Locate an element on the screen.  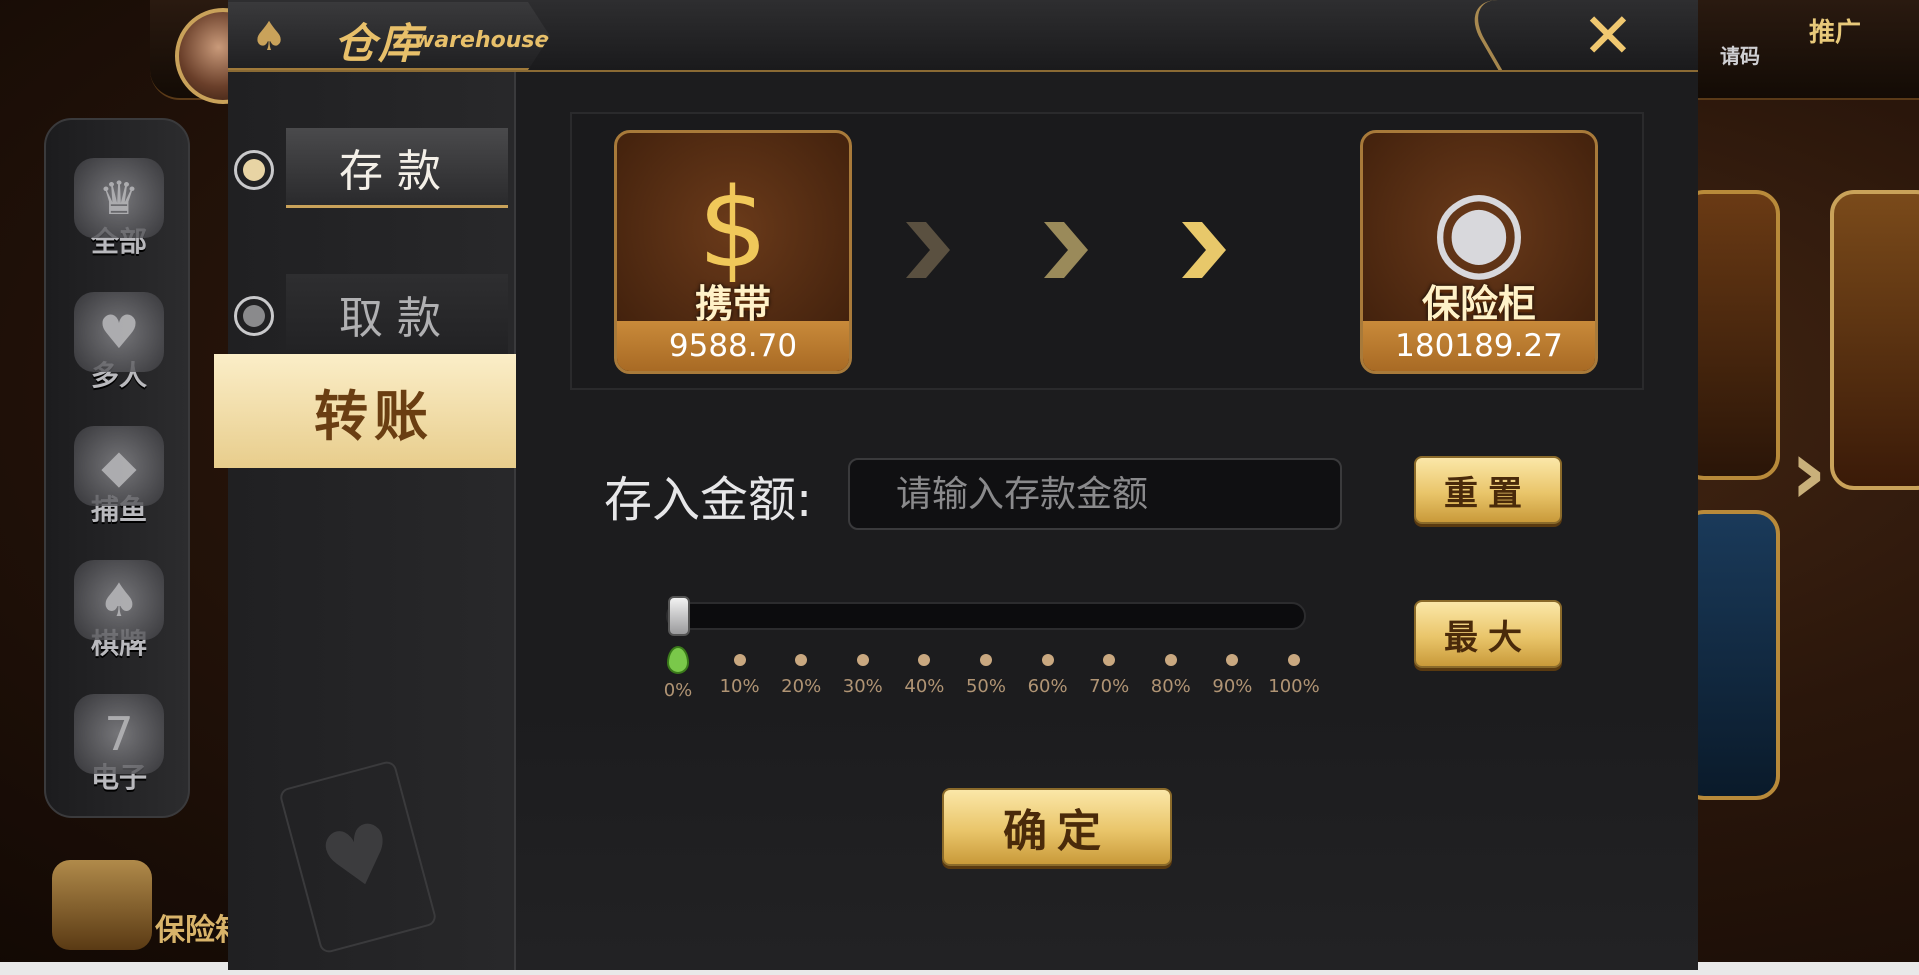
heart-icon: ♥ is located at coordinates (119, 332).